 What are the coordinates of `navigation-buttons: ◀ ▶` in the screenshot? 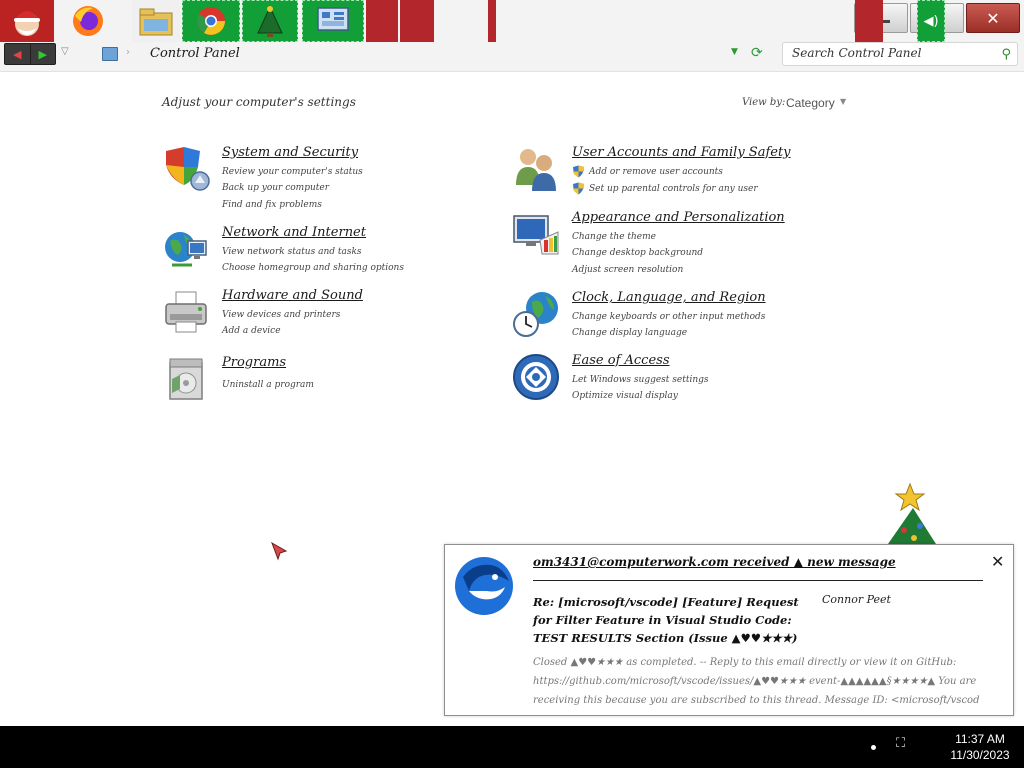 It's located at (30, 54).